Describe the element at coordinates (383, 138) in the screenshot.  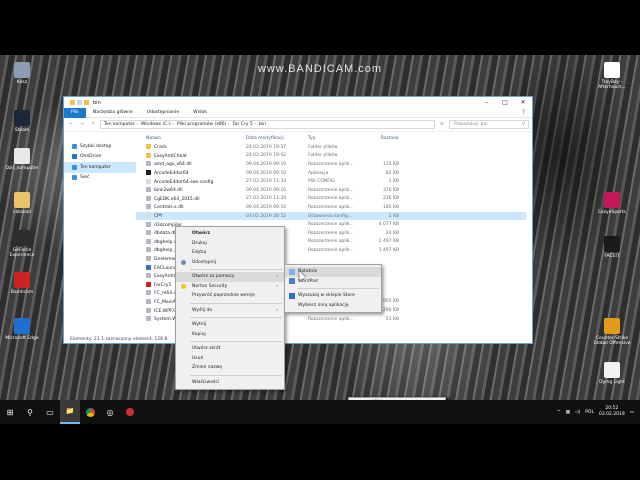
I see `column-size: Rozmiar` at that location.